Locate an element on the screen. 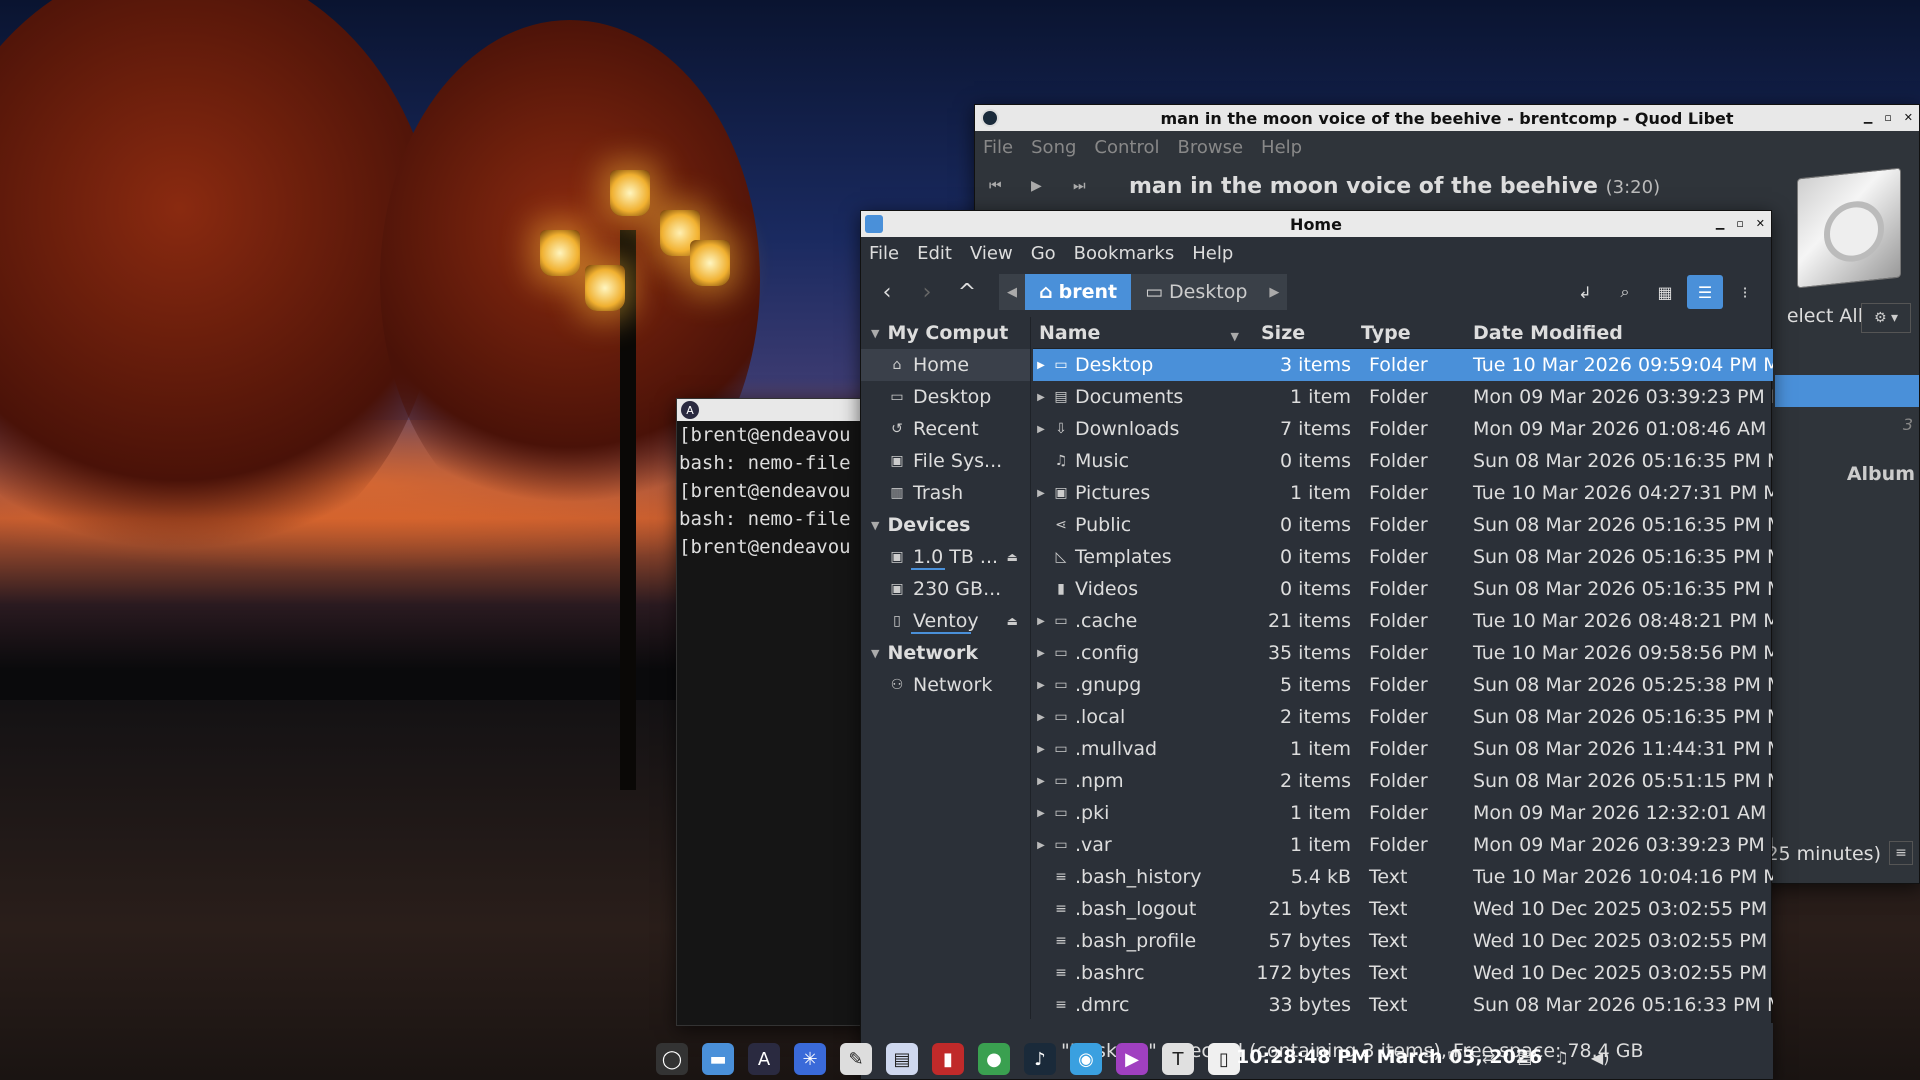 Image resolution: width=1920 pixels, height=1080 pixels. column-header-size: Size is located at coordinates (1305, 333).